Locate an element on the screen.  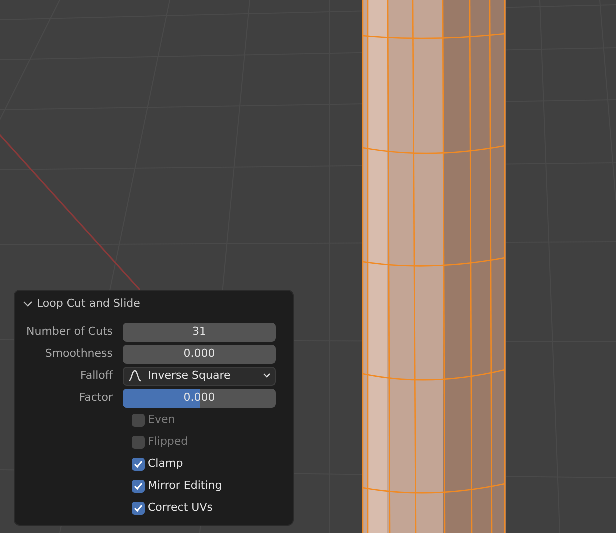
panel-title: Loop Cut and Slide is located at coordinates (88, 304).